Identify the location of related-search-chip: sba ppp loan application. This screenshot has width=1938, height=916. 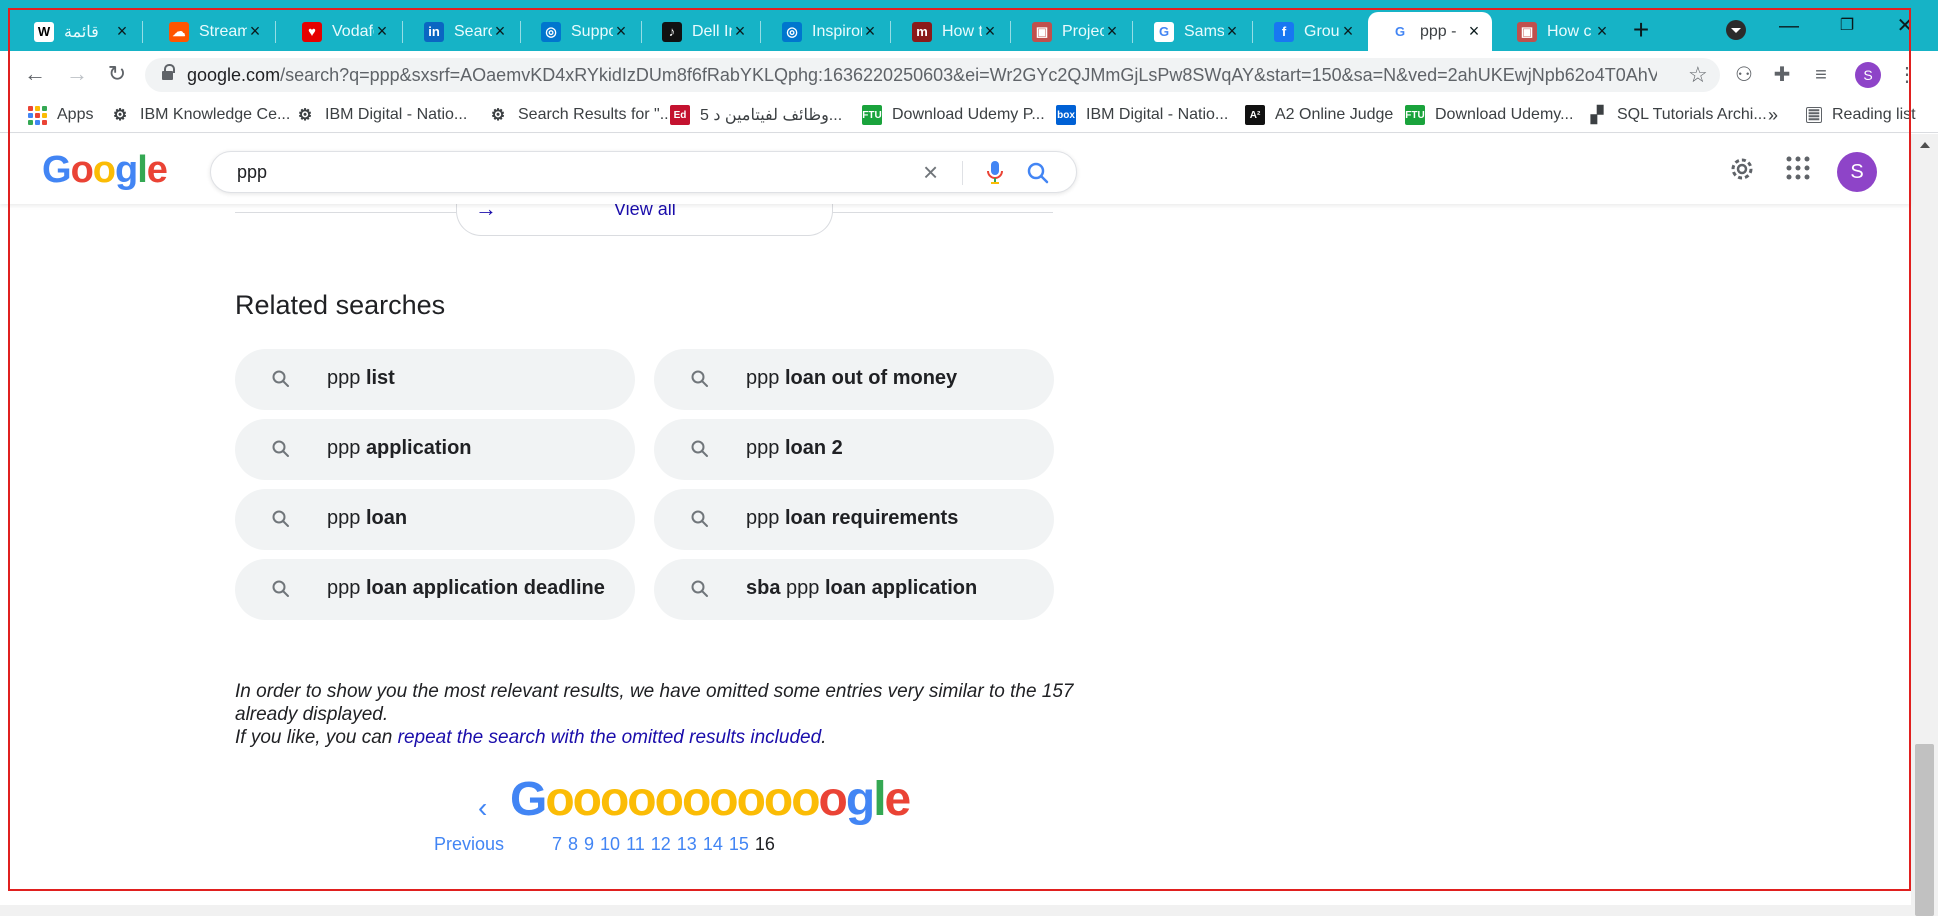
(854, 589).